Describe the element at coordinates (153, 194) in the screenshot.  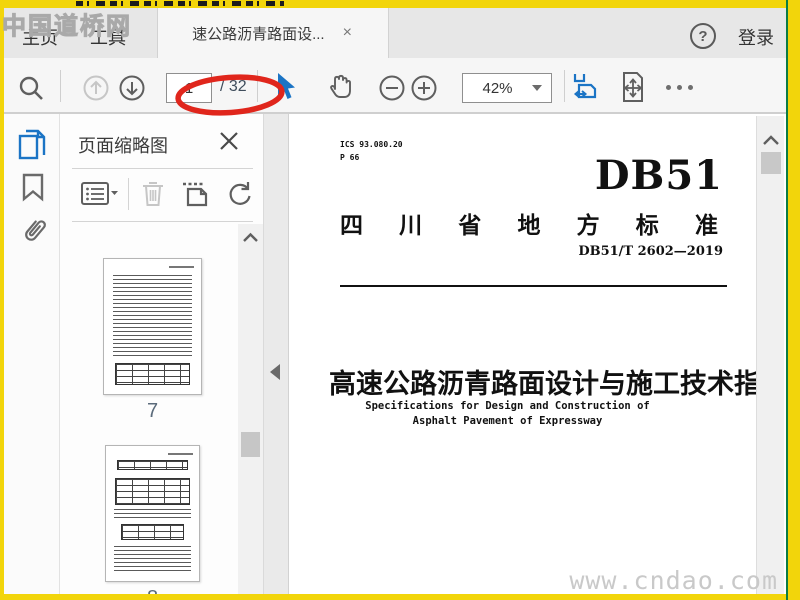
I see `delete-pages-icon` at that location.